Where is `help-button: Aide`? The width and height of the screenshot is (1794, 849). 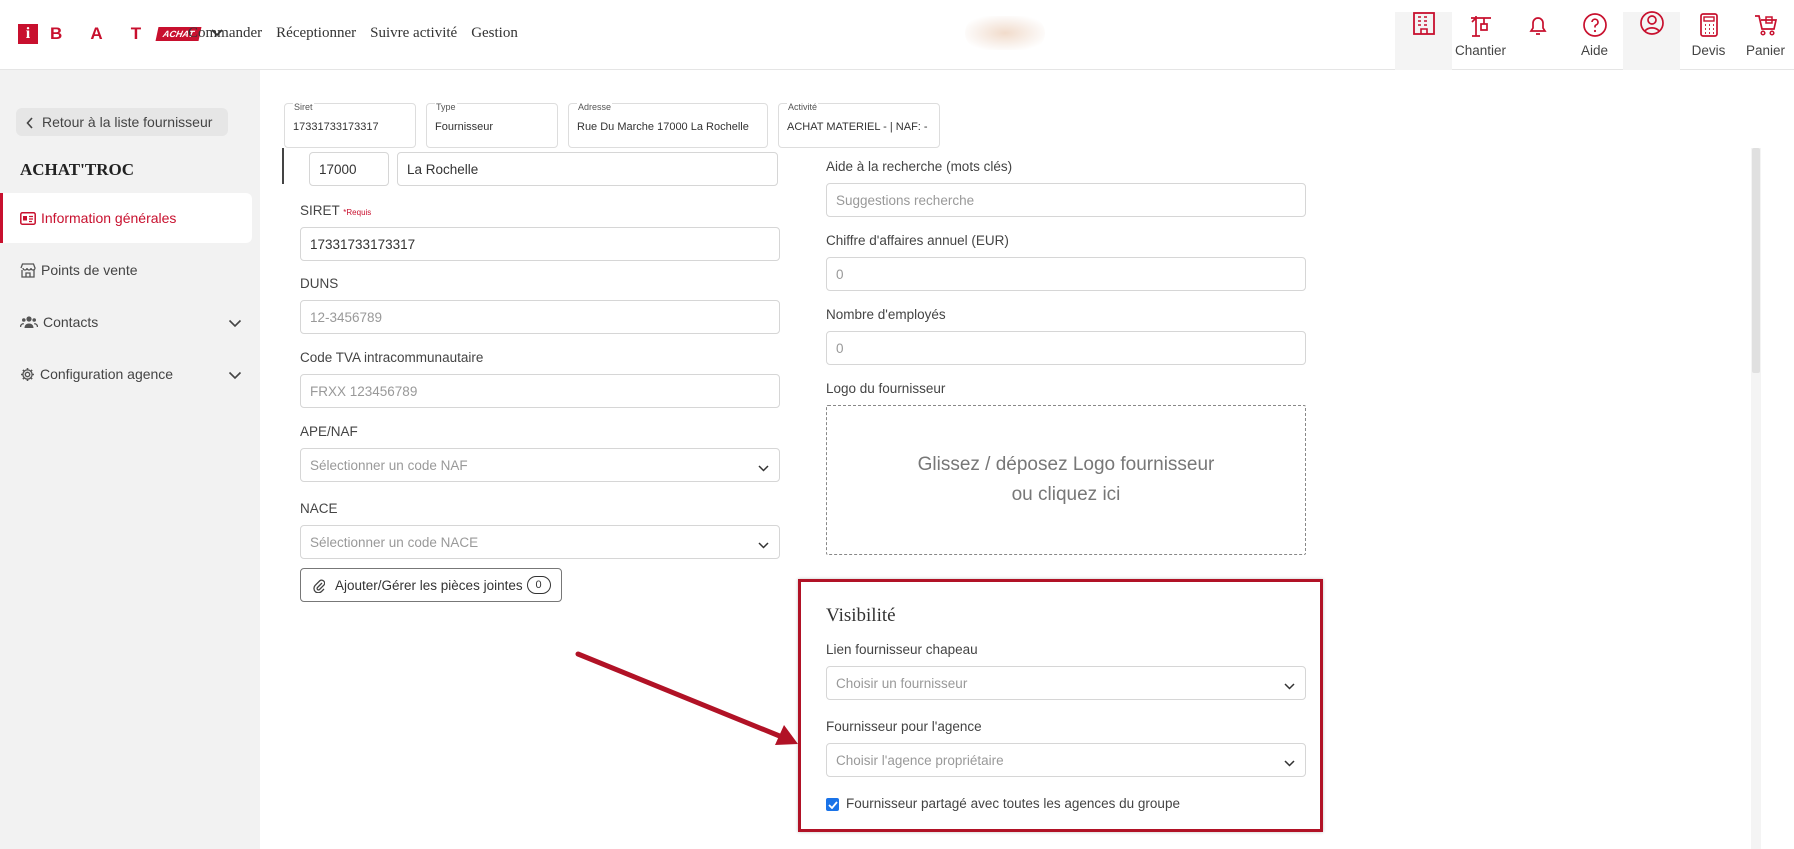 help-button: Aide is located at coordinates (1594, 35).